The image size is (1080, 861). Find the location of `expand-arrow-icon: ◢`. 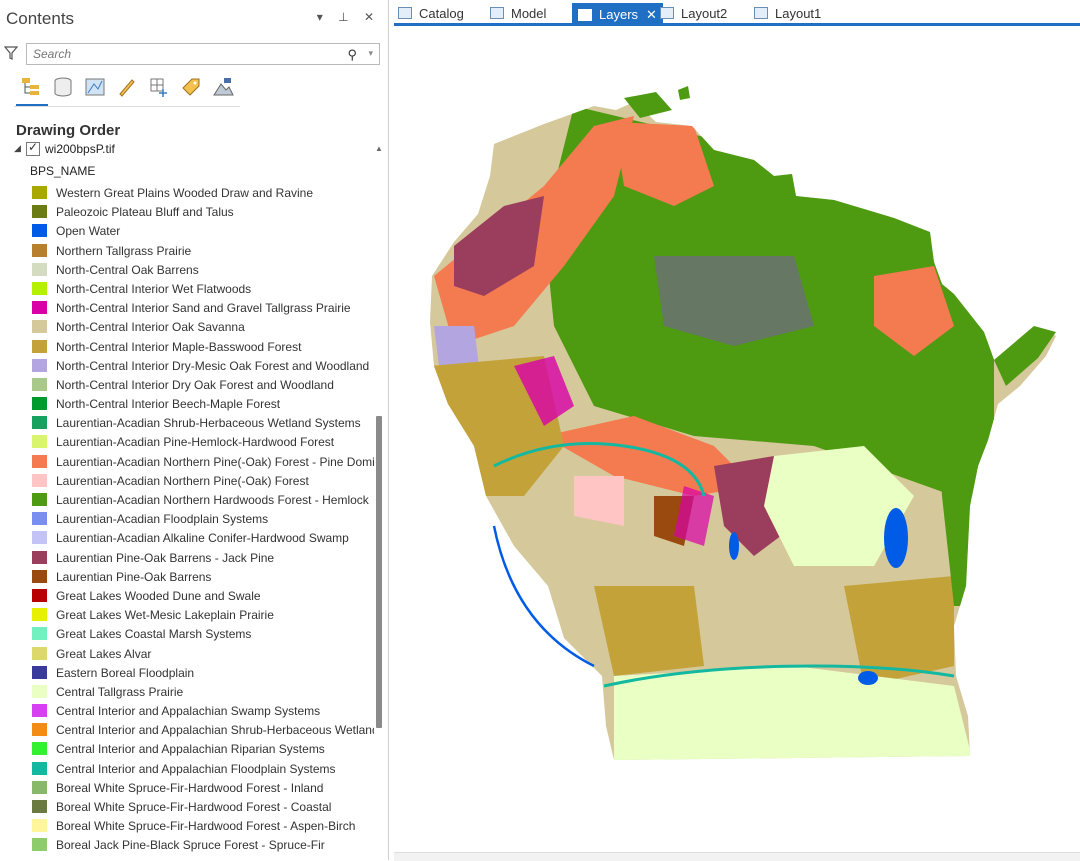

expand-arrow-icon: ◢ is located at coordinates (17, 148).